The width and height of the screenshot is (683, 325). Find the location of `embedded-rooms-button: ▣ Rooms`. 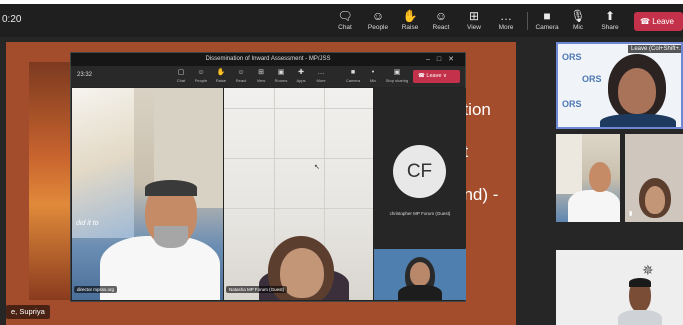

embedded-rooms-button: ▣ Rooms is located at coordinates (281, 75).